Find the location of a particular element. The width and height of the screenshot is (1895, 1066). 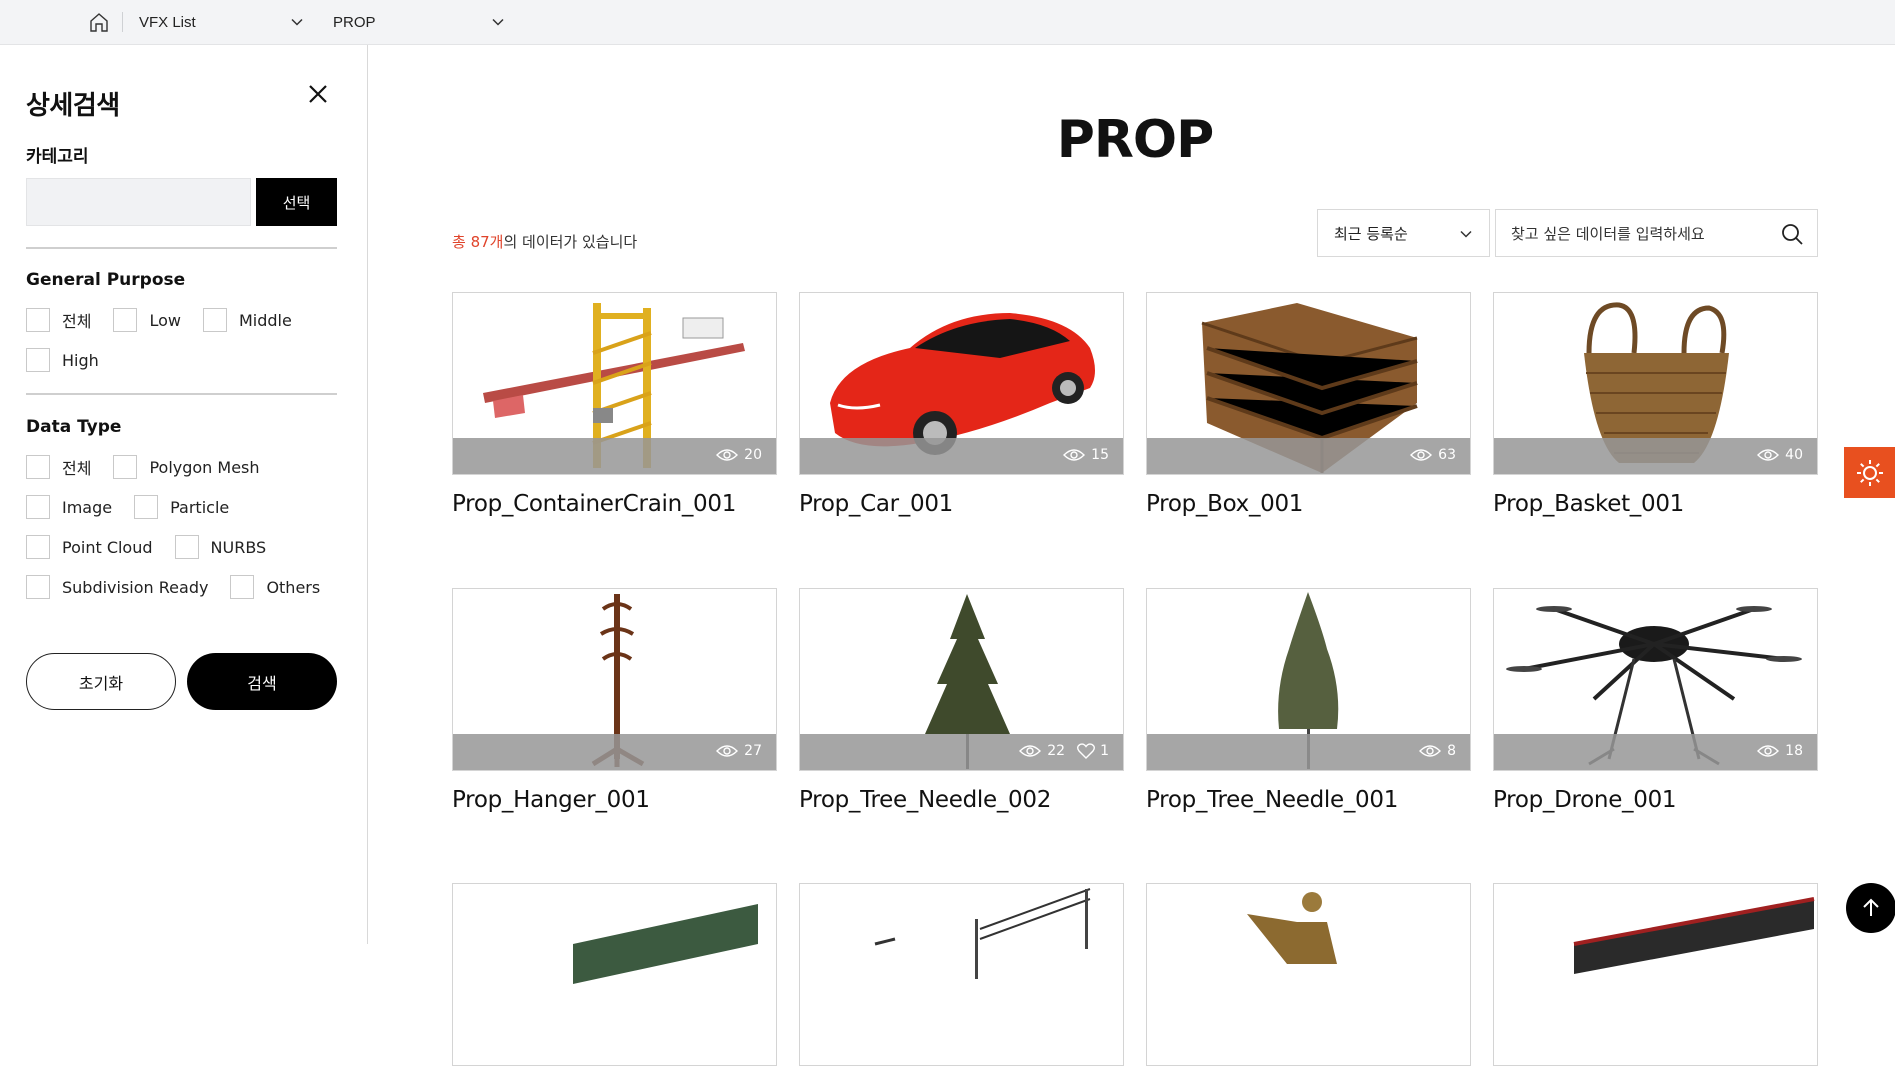

dt-checkbox-polygon-mesh: Polygon Mesh is located at coordinates (186, 467).